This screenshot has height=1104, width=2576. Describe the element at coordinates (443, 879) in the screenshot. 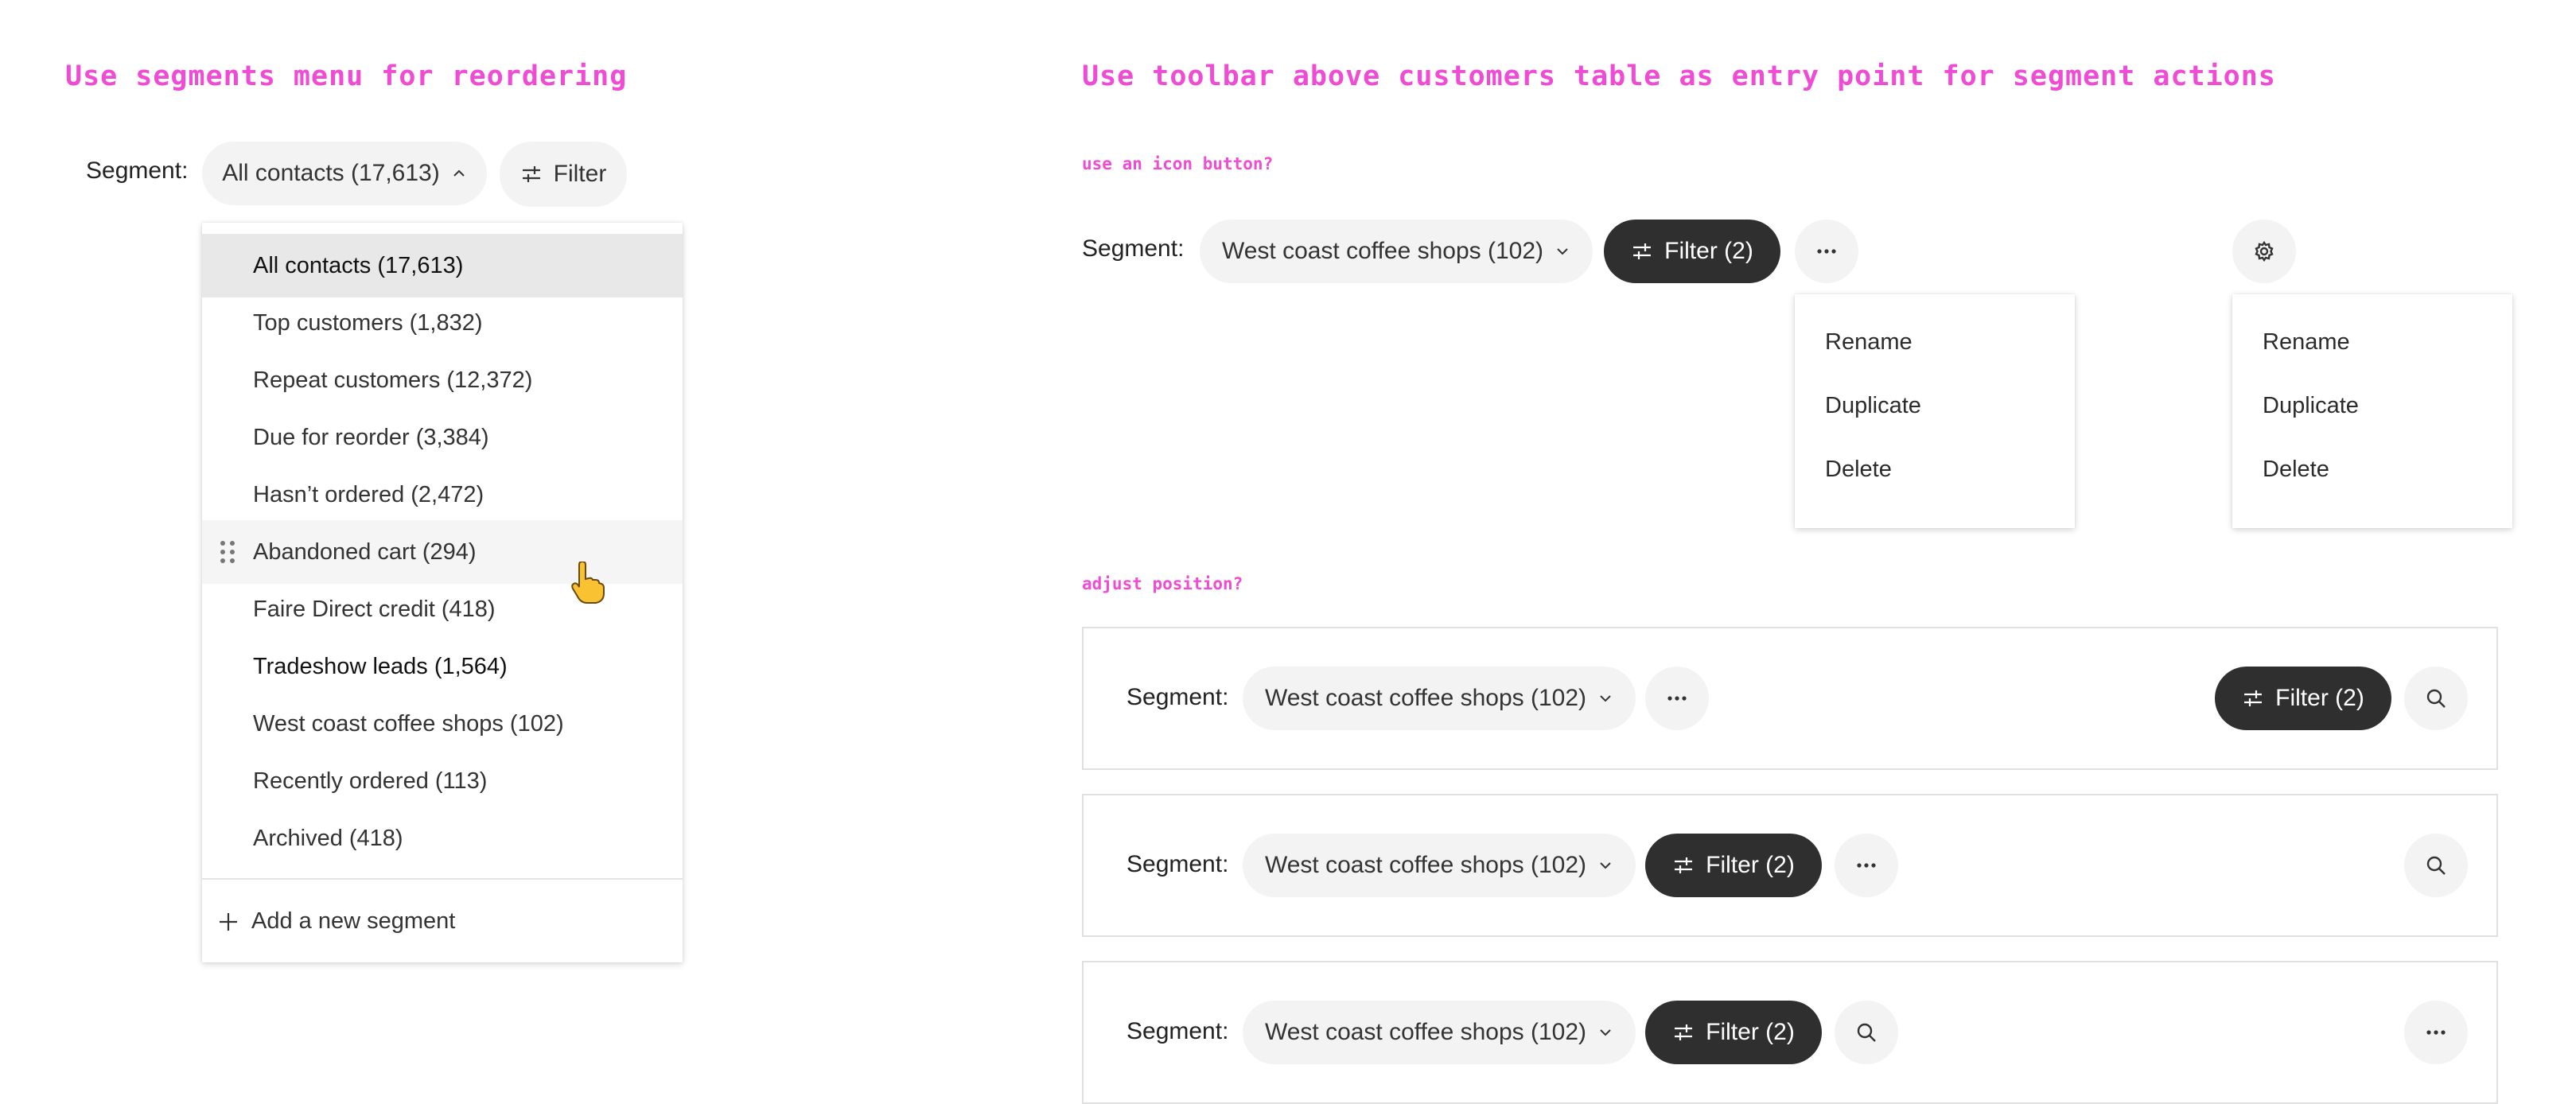

I see `dropdown-divider` at that location.